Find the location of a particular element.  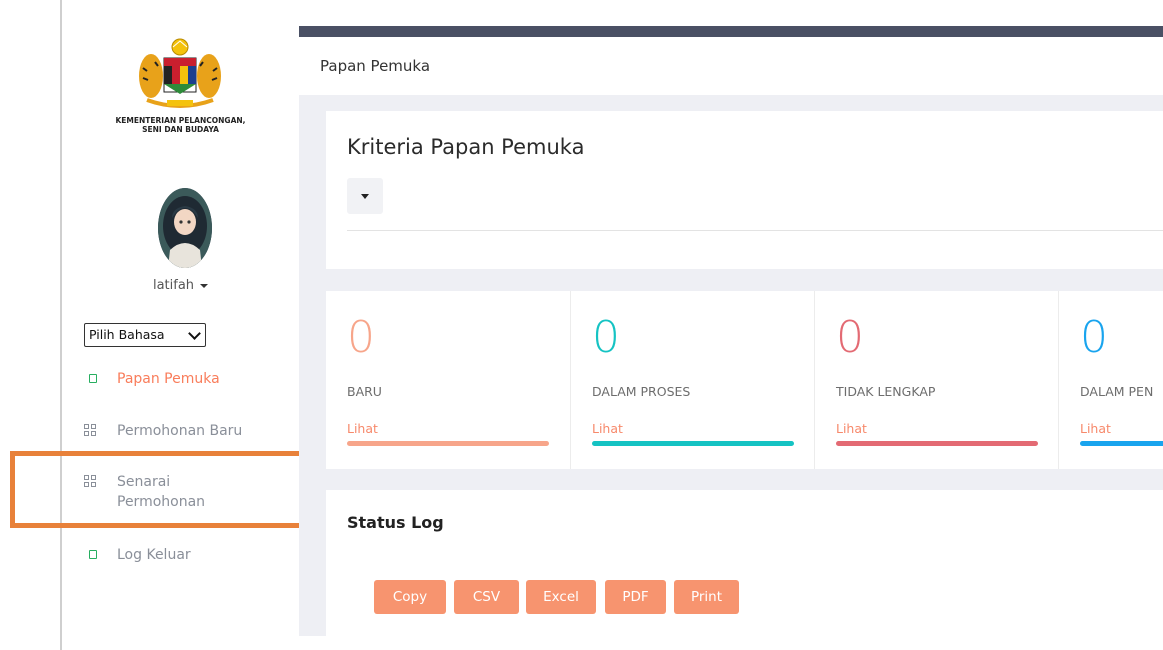

user-menu: latifah is located at coordinates (180, 285).